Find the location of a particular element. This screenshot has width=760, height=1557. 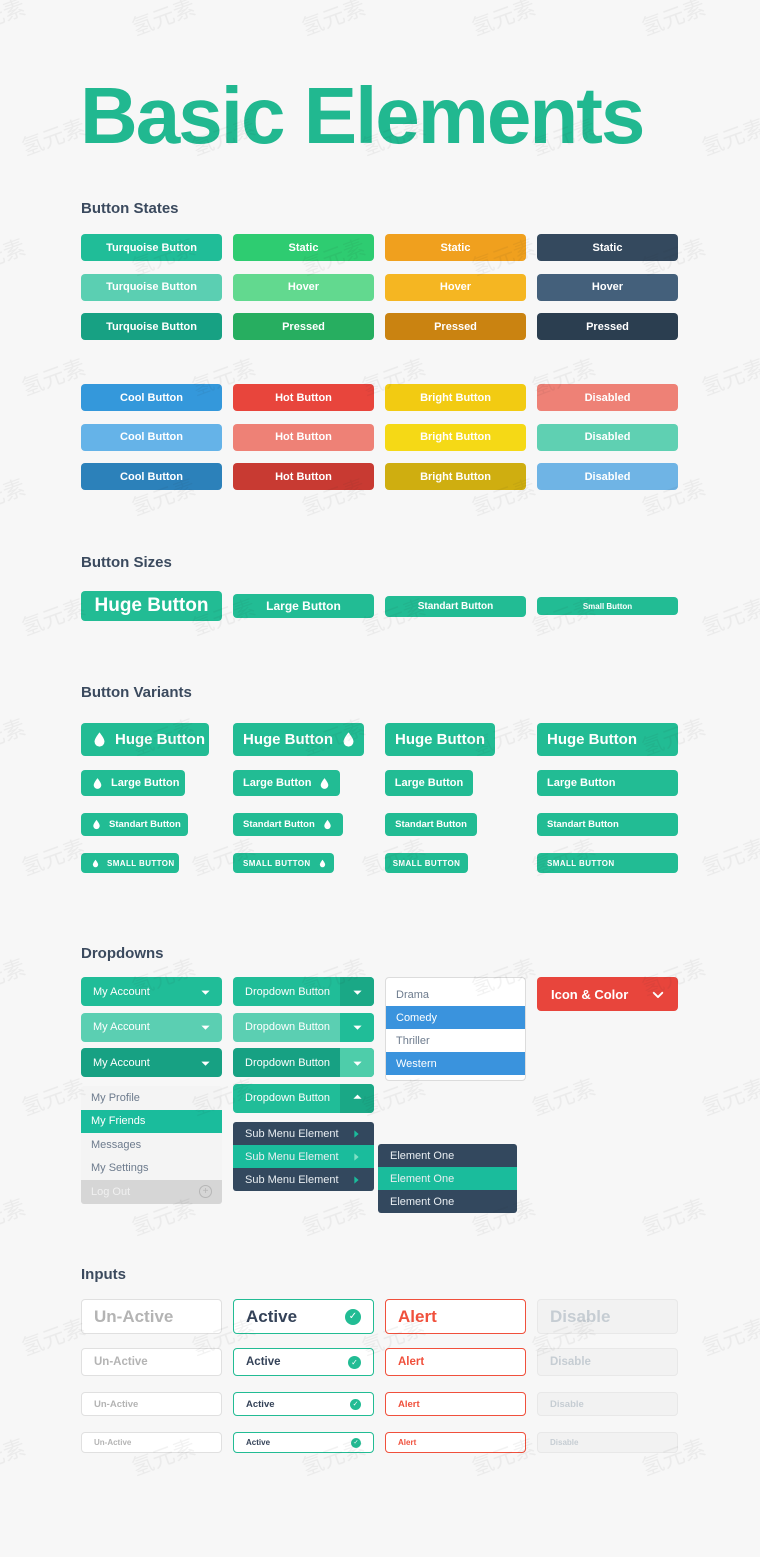

variant-button-arrow-right: Standart Button is located at coordinates (607, 824).